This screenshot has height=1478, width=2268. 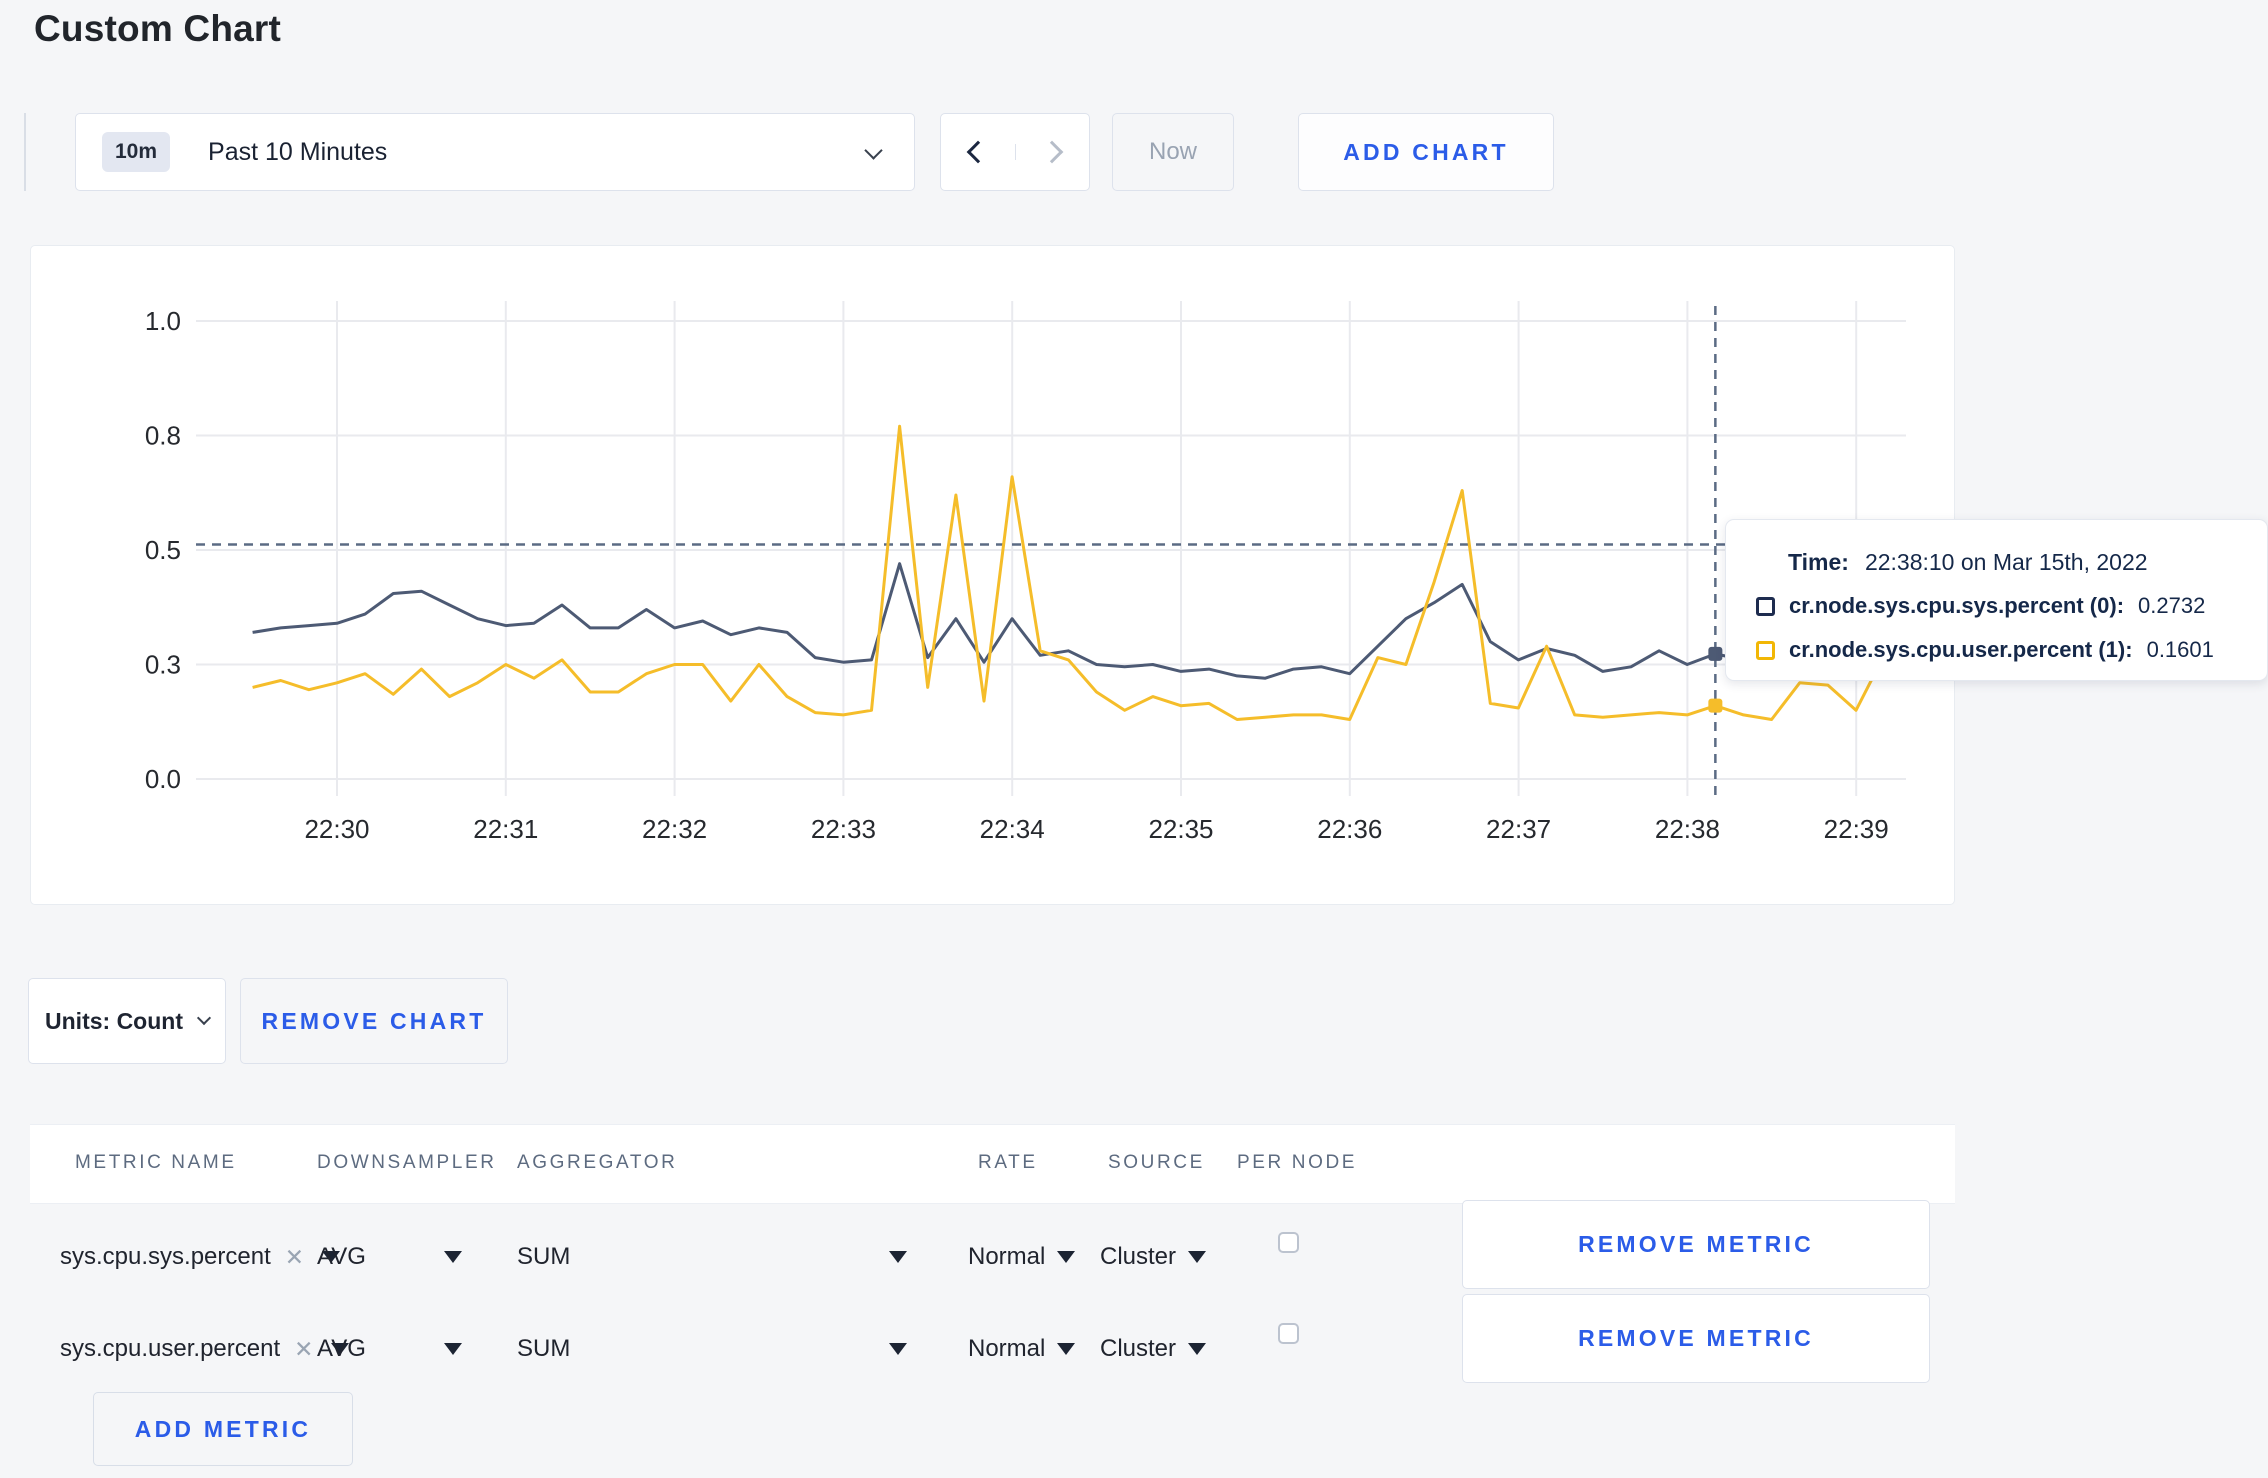 I want to click on time-range-label: Past 10 Minutes, so click(x=298, y=151).